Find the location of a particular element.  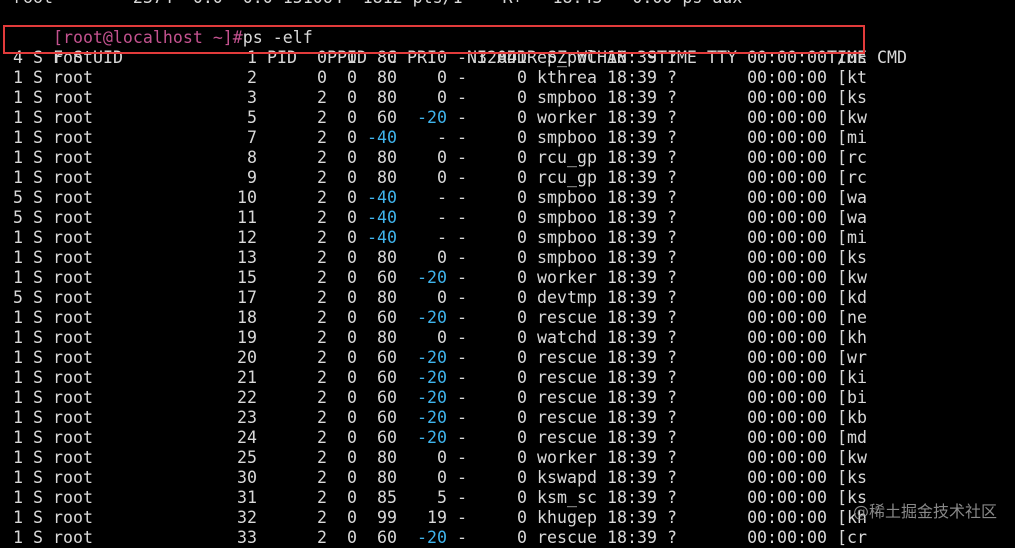

cell-wchan: watchd is located at coordinates (567, 337).